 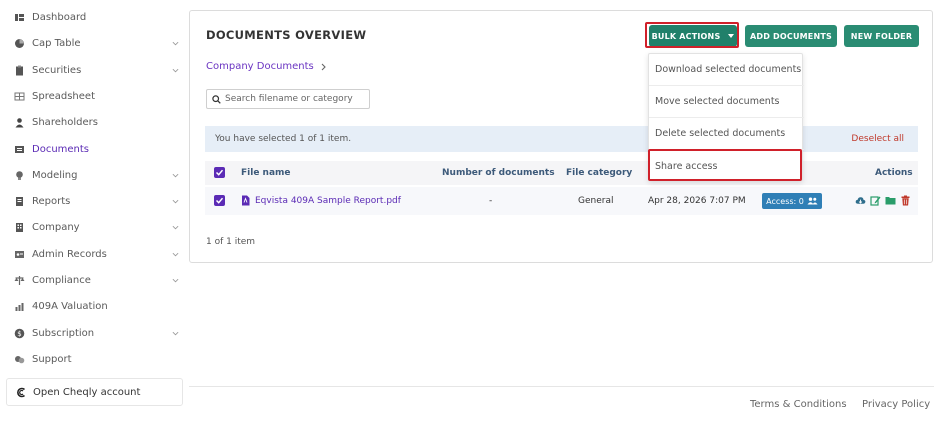 I want to click on records-icon, so click(x=19, y=254).